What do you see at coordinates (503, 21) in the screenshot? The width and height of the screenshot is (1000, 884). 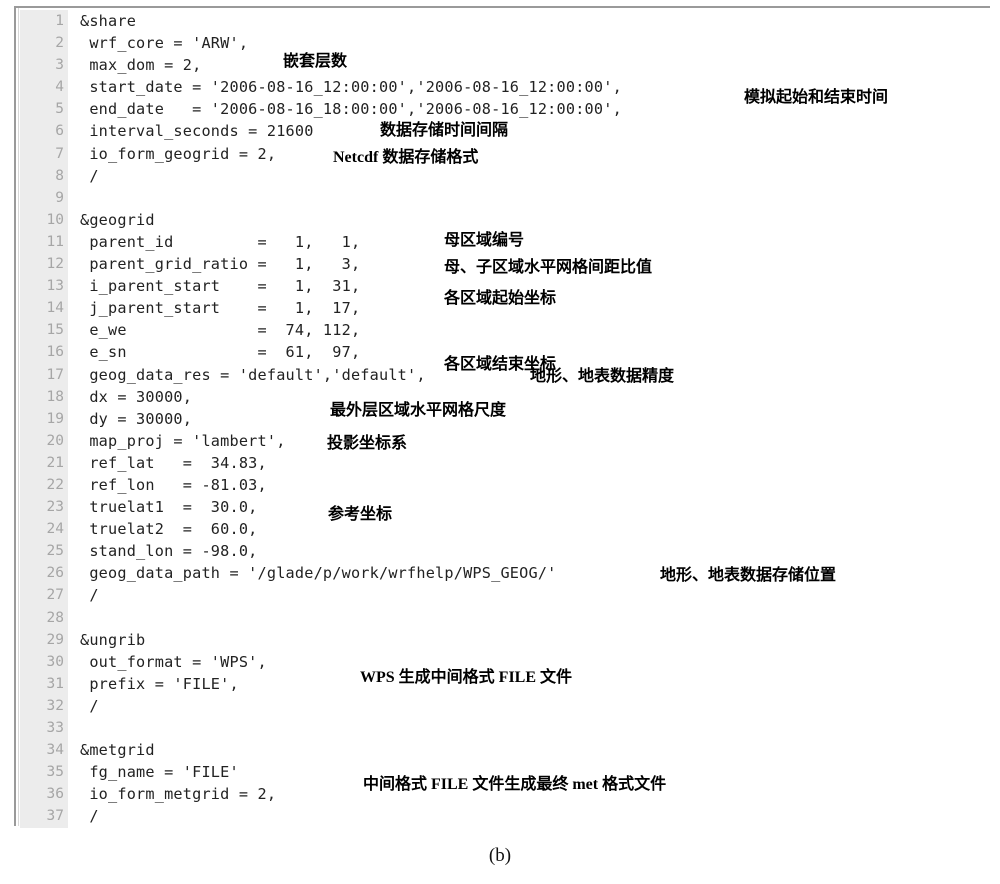 I see `code-line: 1 &share` at bounding box center [503, 21].